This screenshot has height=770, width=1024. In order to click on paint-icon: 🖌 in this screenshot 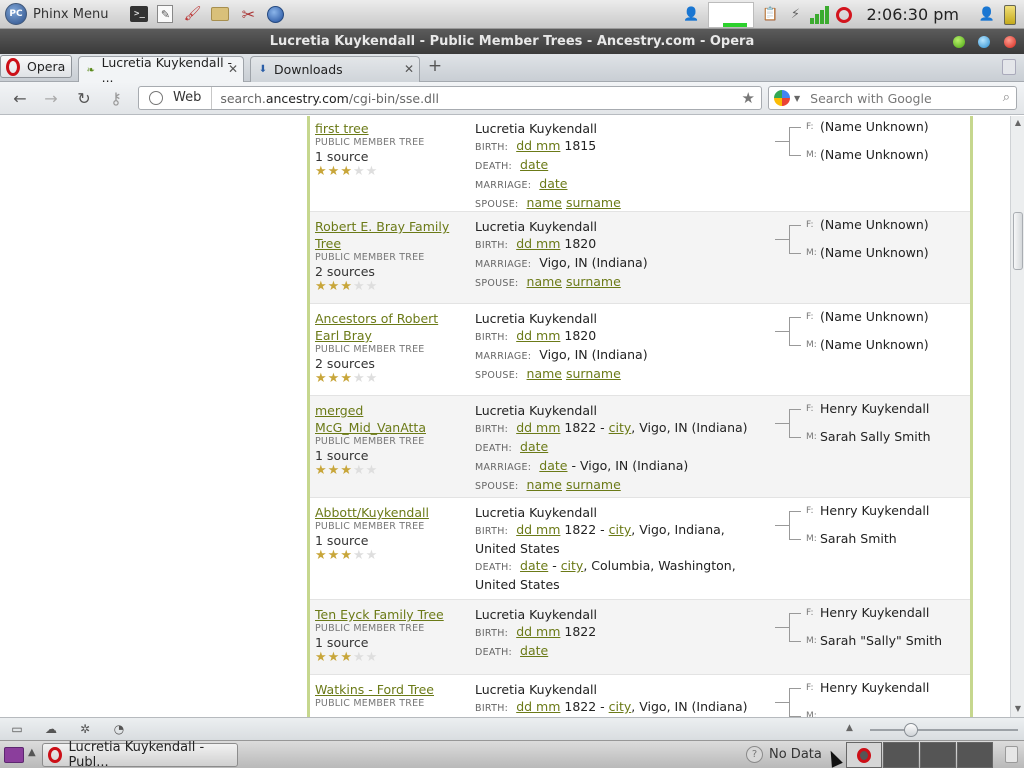, I will do `click(192, 14)`.